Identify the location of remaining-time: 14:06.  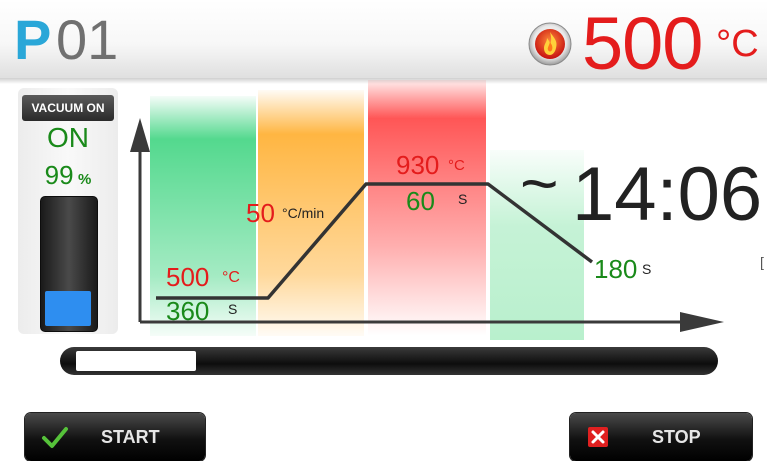
(667, 194).